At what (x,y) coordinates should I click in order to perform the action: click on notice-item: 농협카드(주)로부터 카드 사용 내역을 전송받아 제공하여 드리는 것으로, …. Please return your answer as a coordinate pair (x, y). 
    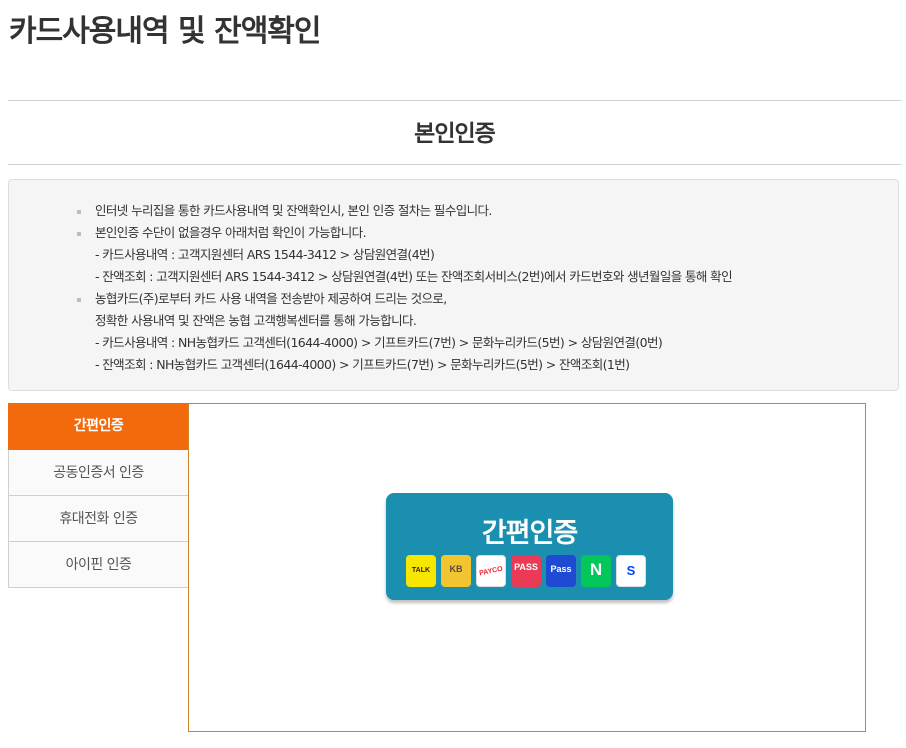
    Looking at the image, I should click on (404, 332).